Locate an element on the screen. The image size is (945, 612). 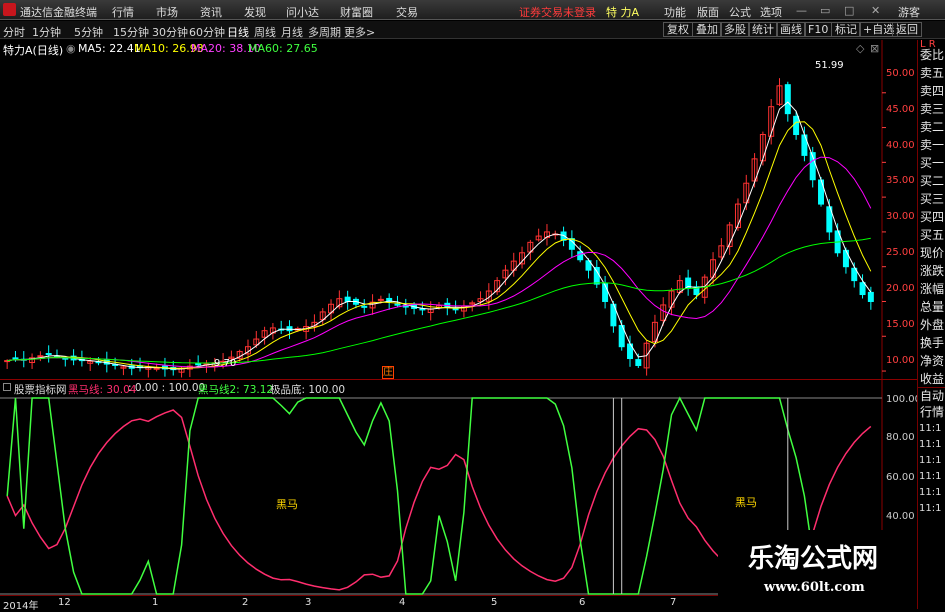
low-annotation: 9.70 is located at coordinates (225, 363).